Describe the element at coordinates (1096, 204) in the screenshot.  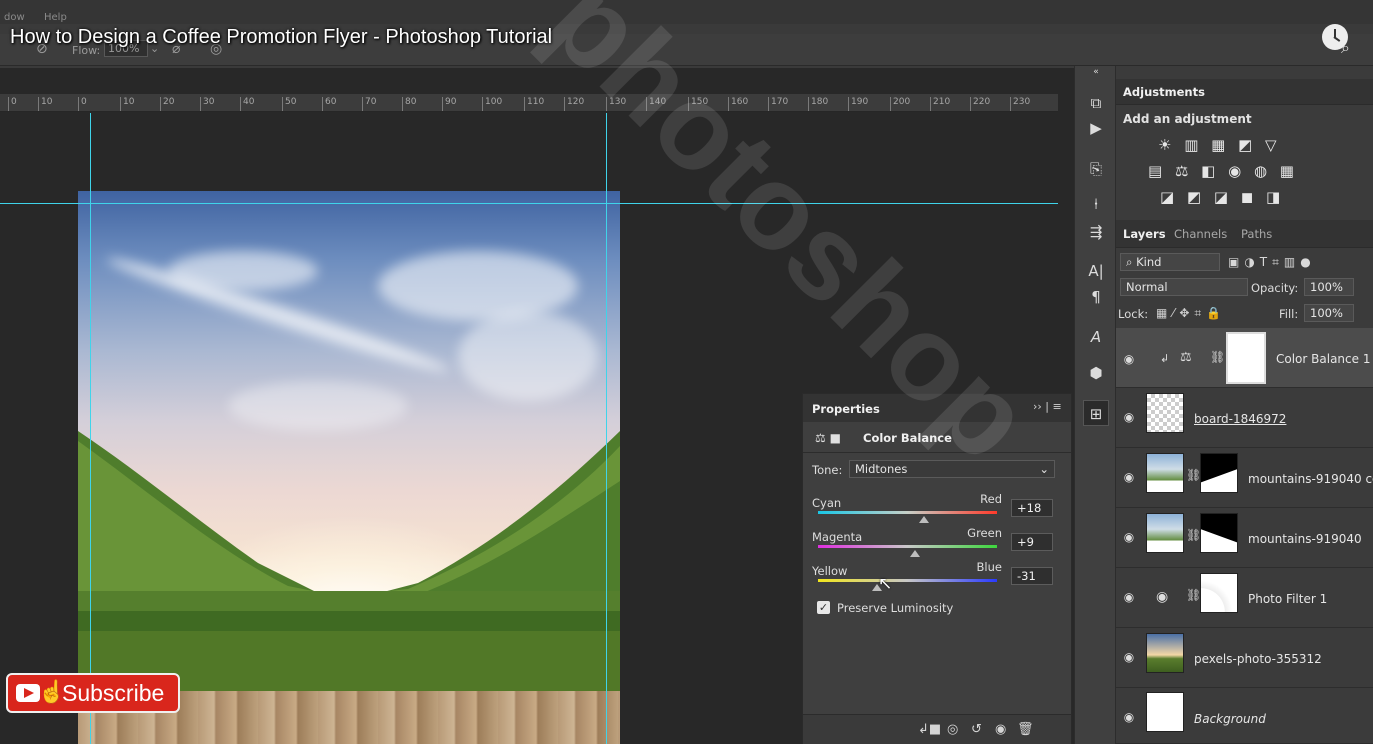
I see `brush-settings-icon: ⍿` at that location.